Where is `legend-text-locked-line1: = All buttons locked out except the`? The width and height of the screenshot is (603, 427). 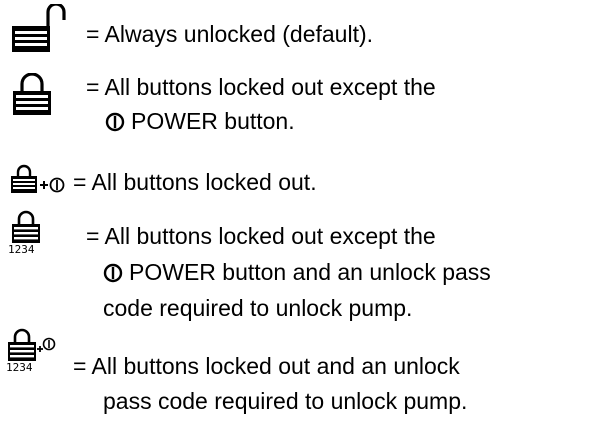
legend-text-locked-line1: = All buttons locked out except the is located at coordinates (261, 87).